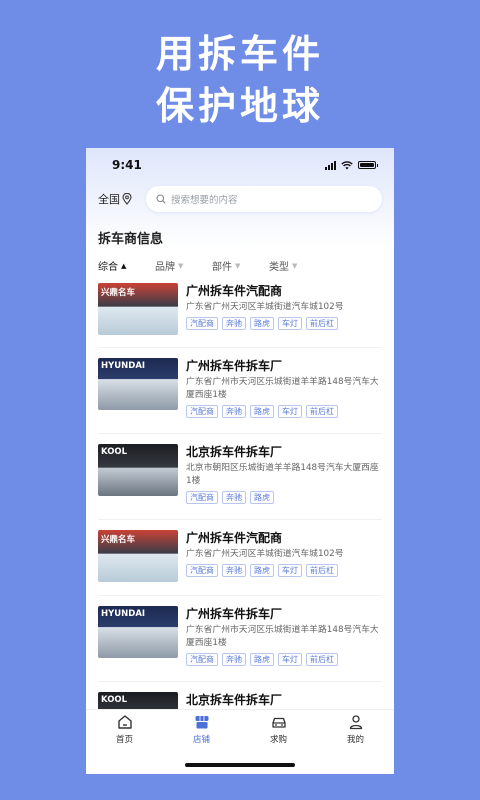 This screenshot has width=480, height=800. I want to click on sort-up-icon: ▲, so click(124, 265).